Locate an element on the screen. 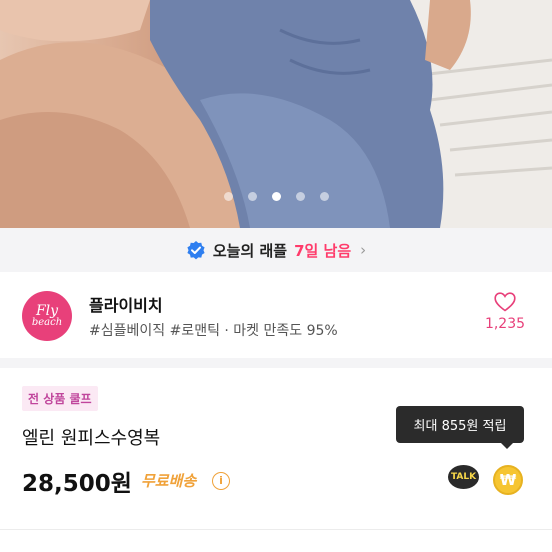  section-divider is located at coordinates (276, 363).